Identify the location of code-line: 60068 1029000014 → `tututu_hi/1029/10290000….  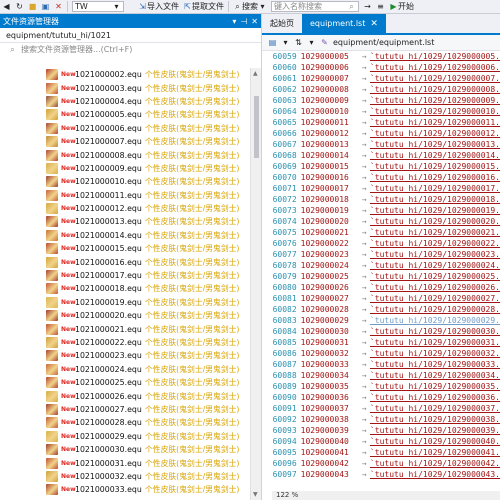
(381, 155).